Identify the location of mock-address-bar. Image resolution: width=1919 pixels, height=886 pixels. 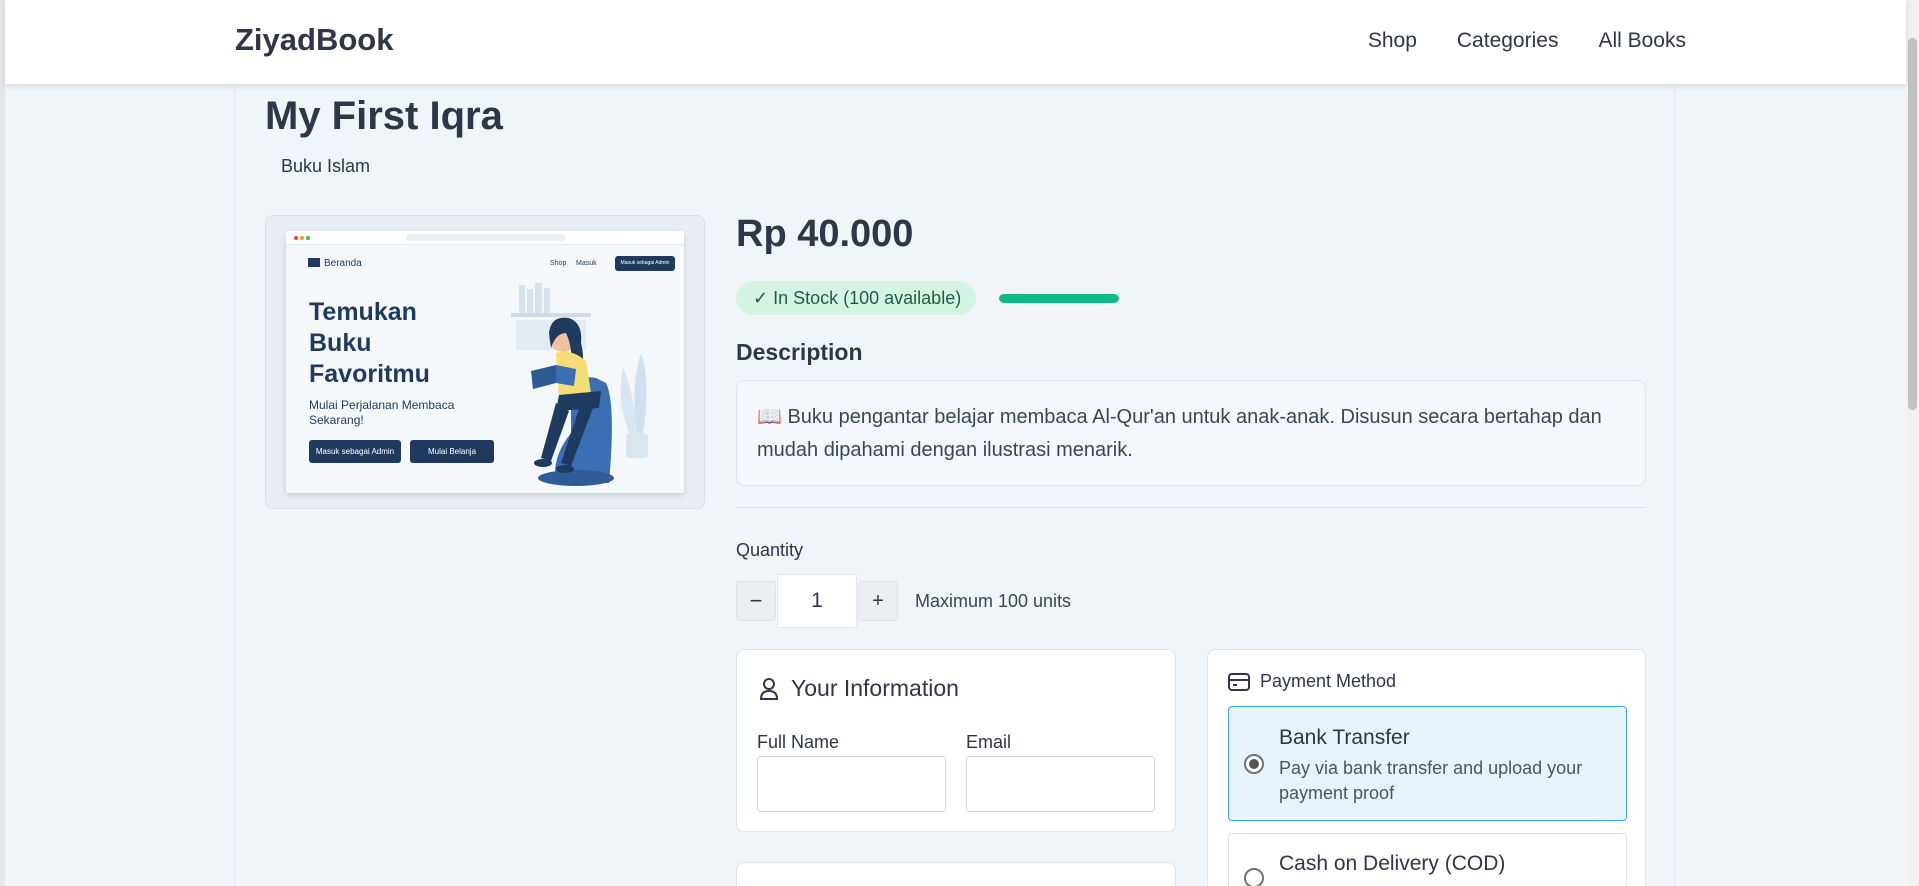
(486, 237).